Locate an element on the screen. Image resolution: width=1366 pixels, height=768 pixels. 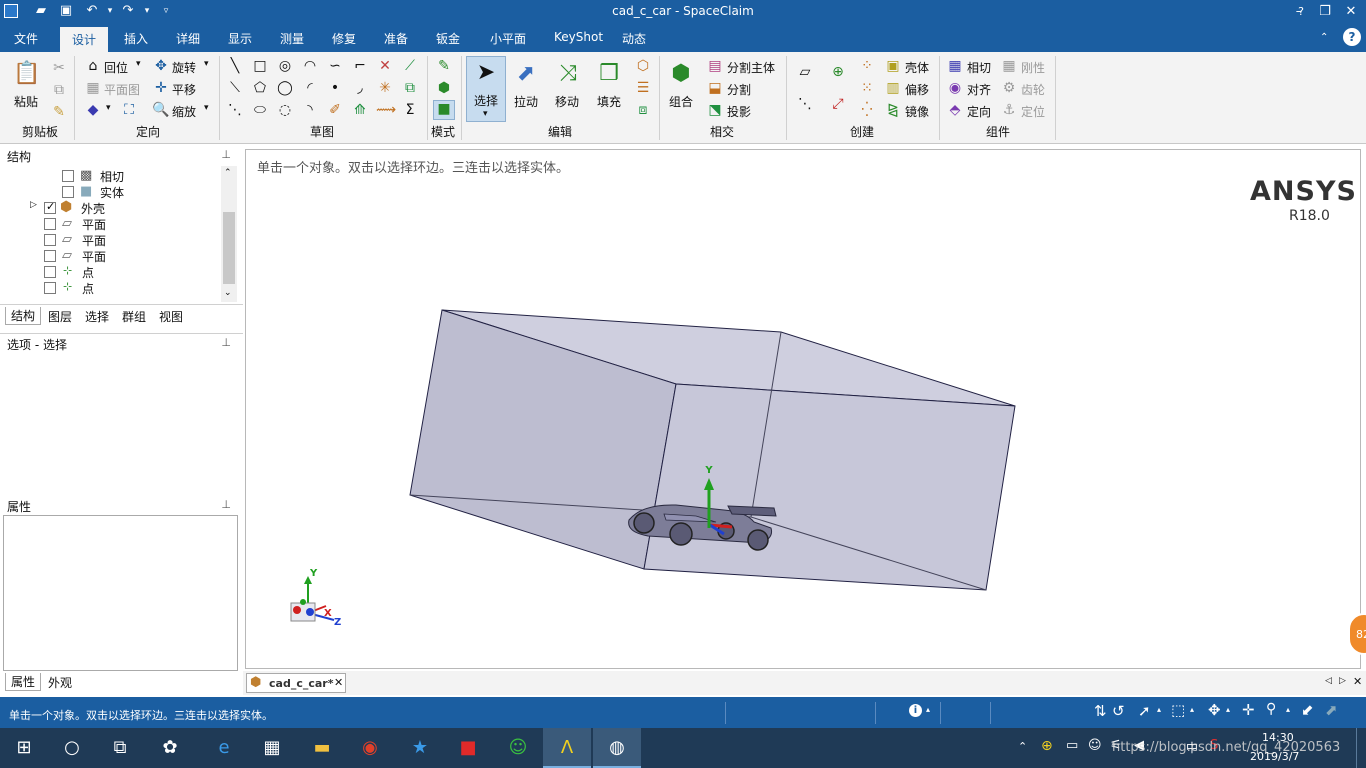
replace-face-icon: ⧈ is located at coordinates (643, 110).